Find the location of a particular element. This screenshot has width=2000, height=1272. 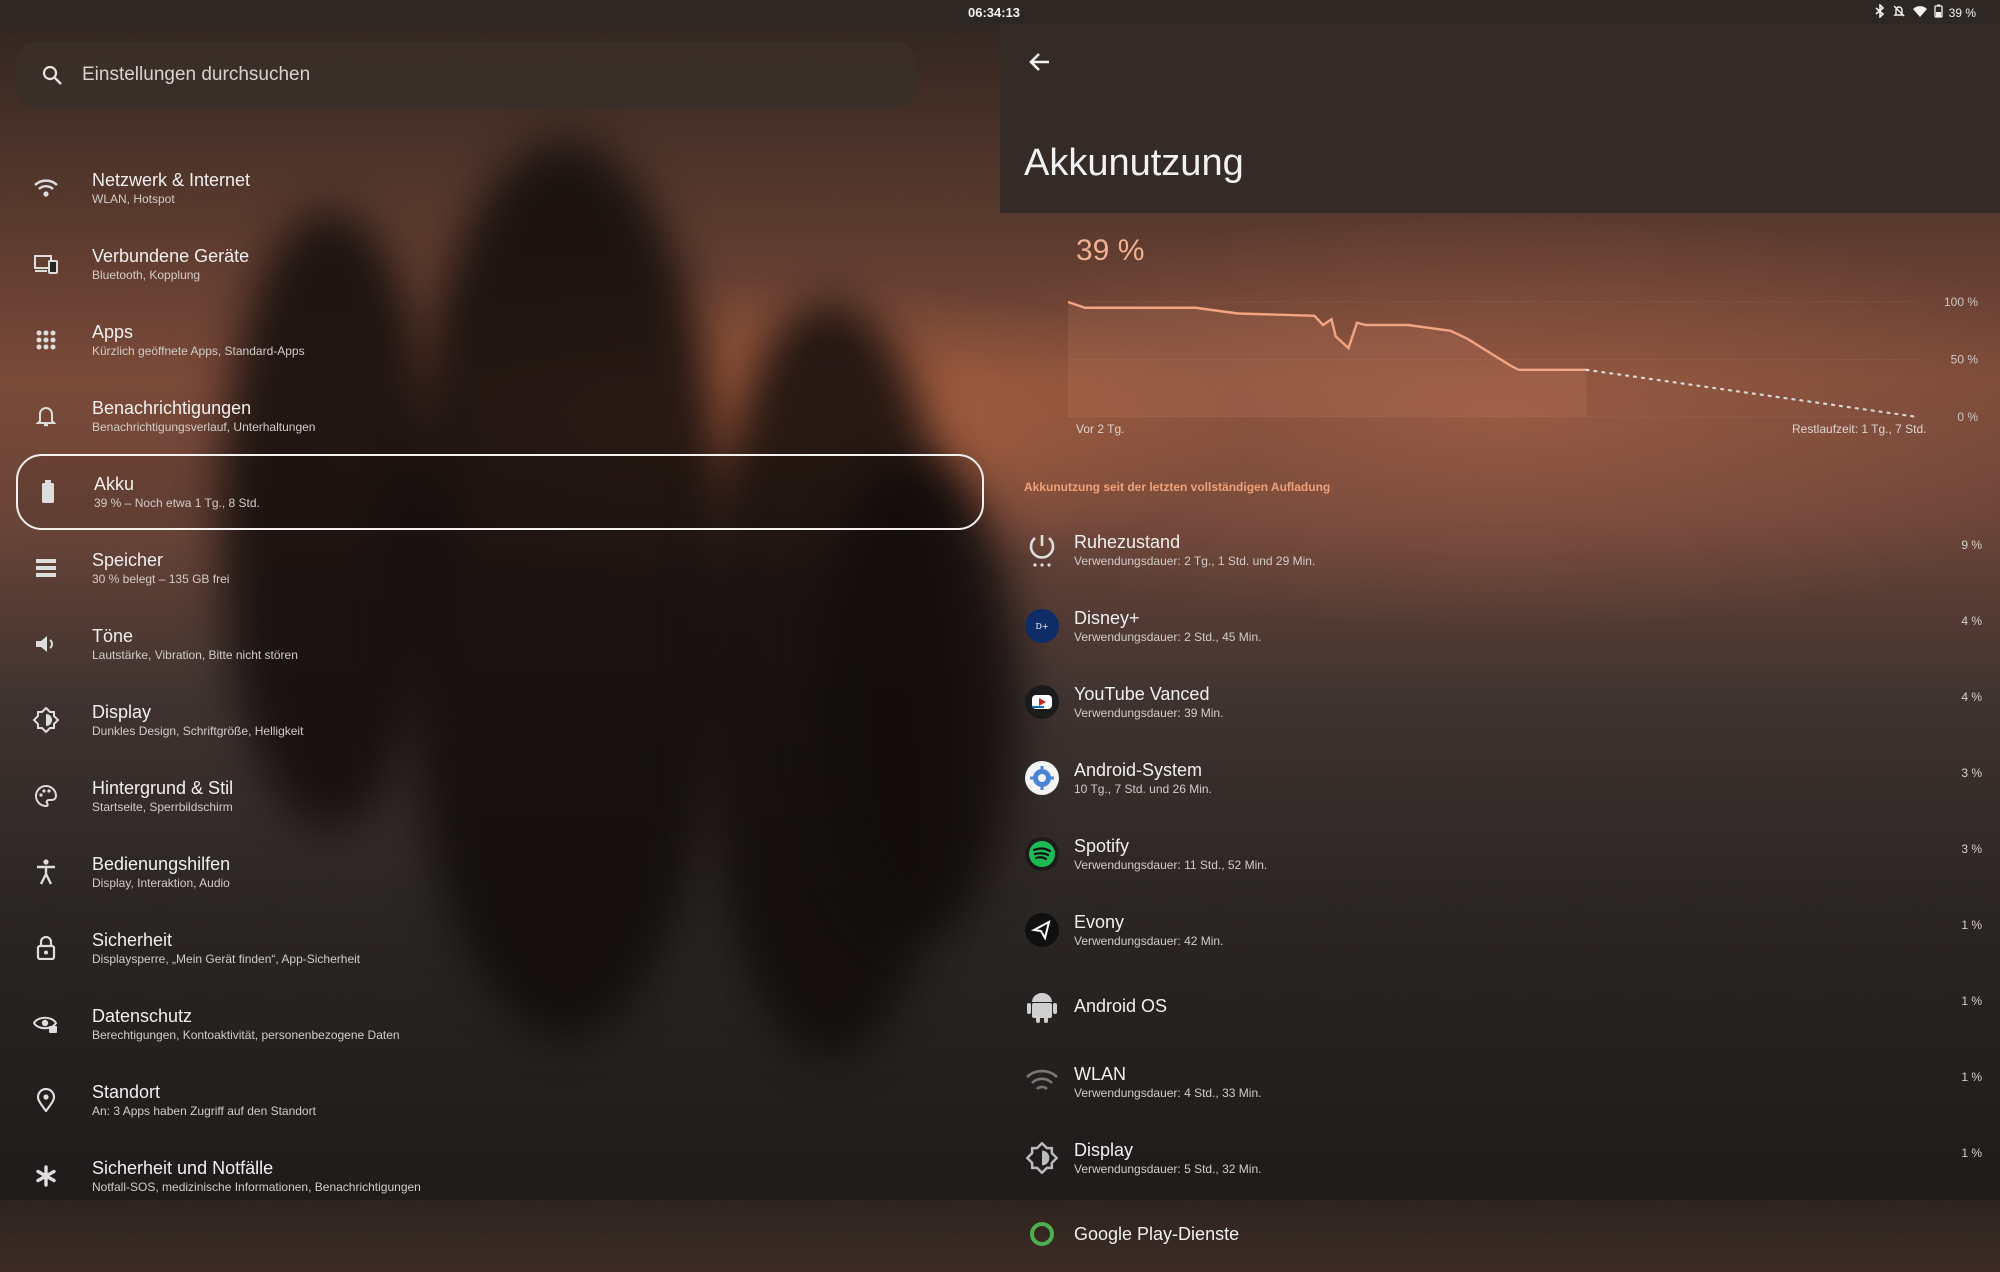

menu-item-title: Bedienungshilfen is located at coordinates (161, 864).